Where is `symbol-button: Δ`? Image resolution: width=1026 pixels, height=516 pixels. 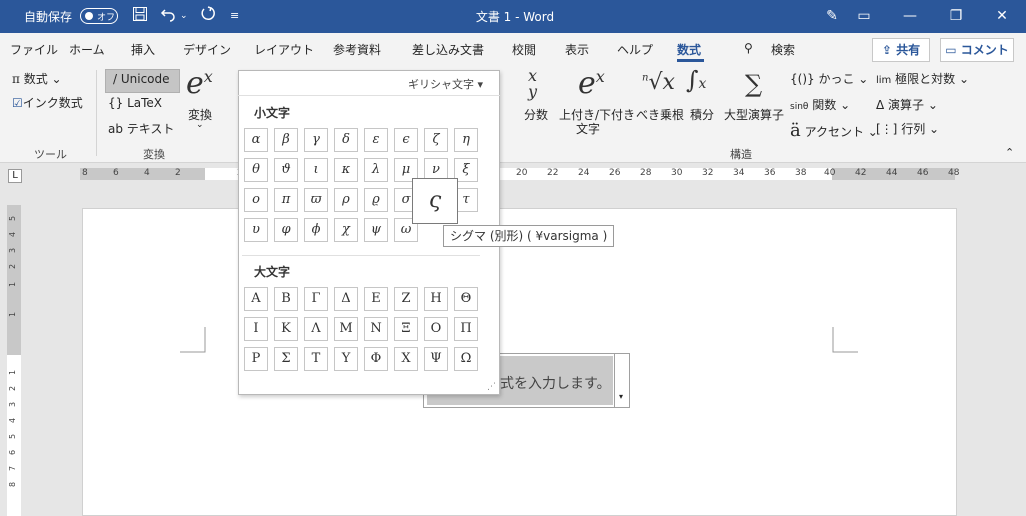
symbol-button: Δ is located at coordinates (346, 299).